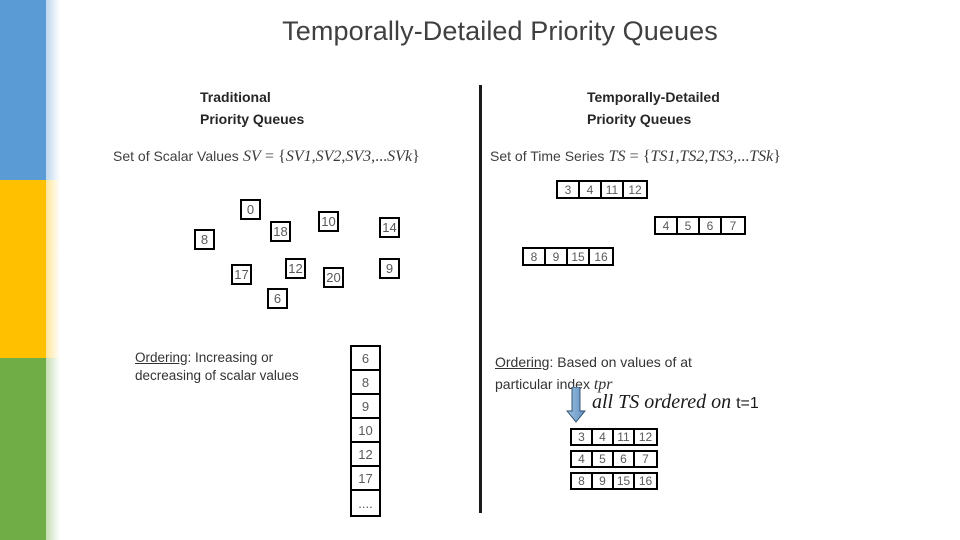 Image resolution: width=960 pixels, height=540 pixels. Describe the element at coordinates (277, 298) in the screenshot. I see `scalar-value-box: 6` at that location.